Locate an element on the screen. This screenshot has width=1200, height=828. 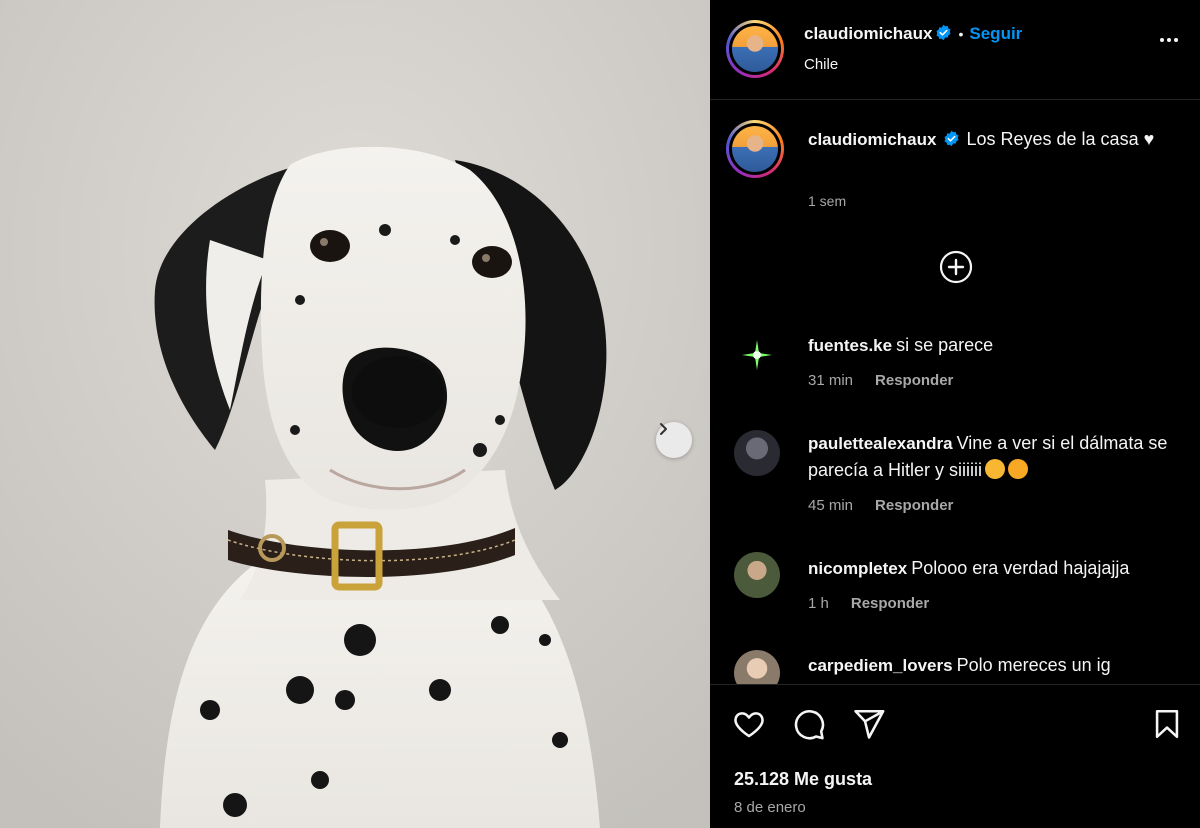
comment-meta: 45 min Responder is located at coordinates (880, 505).